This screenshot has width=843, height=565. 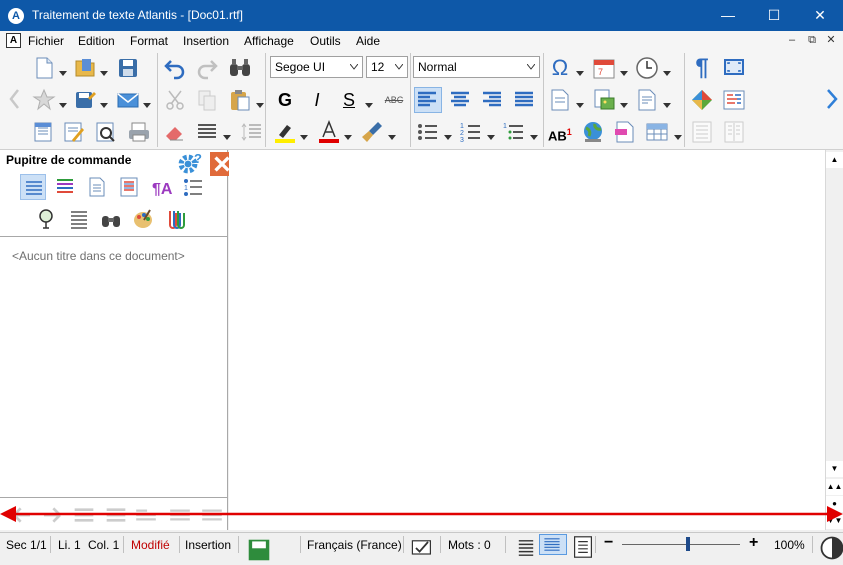 What do you see at coordinates (604, 100) in the screenshot?
I see `insert-picture-icon` at bounding box center [604, 100].